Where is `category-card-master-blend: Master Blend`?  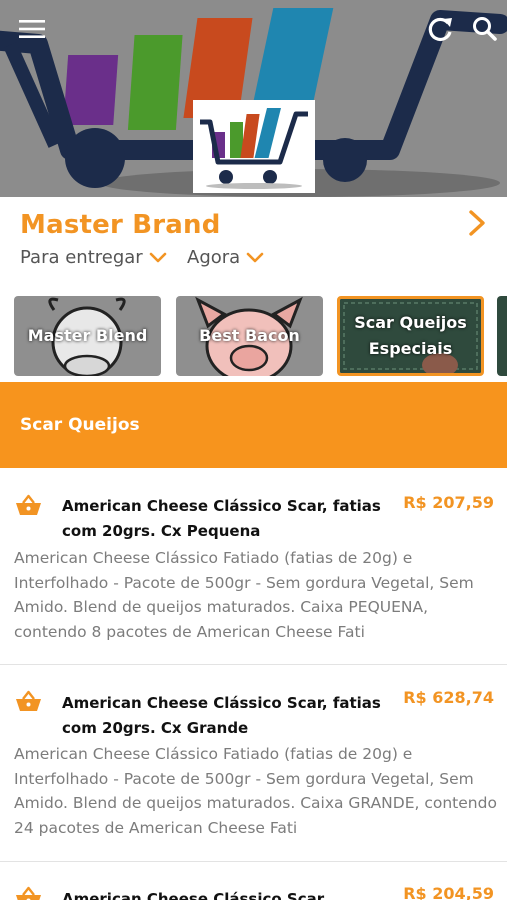 category-card-master-blend: Master Blend is located at coordinates (87, 336).